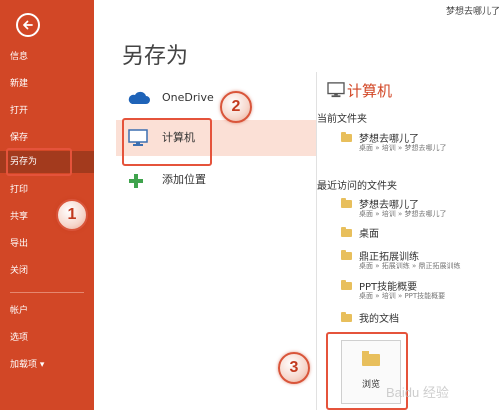 Image resolution: width=500 pixels, height=410 pixels. Describe the element at coordinates (47, 271) in the screenshot. I see `sidebar-item-close: 关闭` at that location.